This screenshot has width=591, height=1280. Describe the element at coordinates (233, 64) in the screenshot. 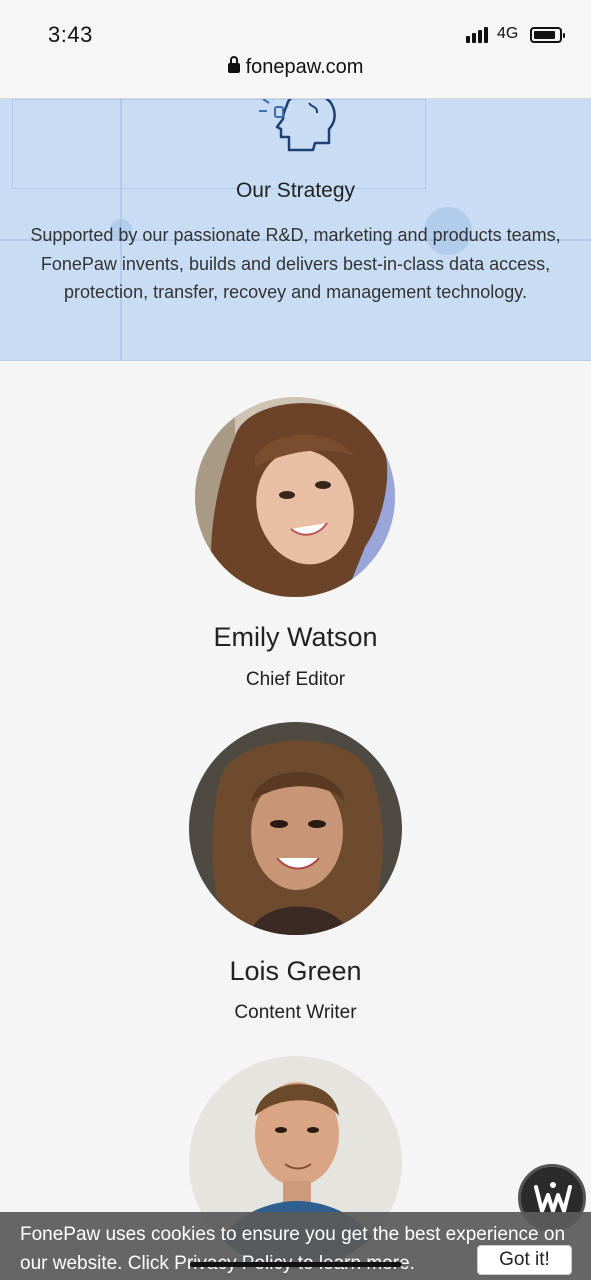

I see `lock-icon` at that location.